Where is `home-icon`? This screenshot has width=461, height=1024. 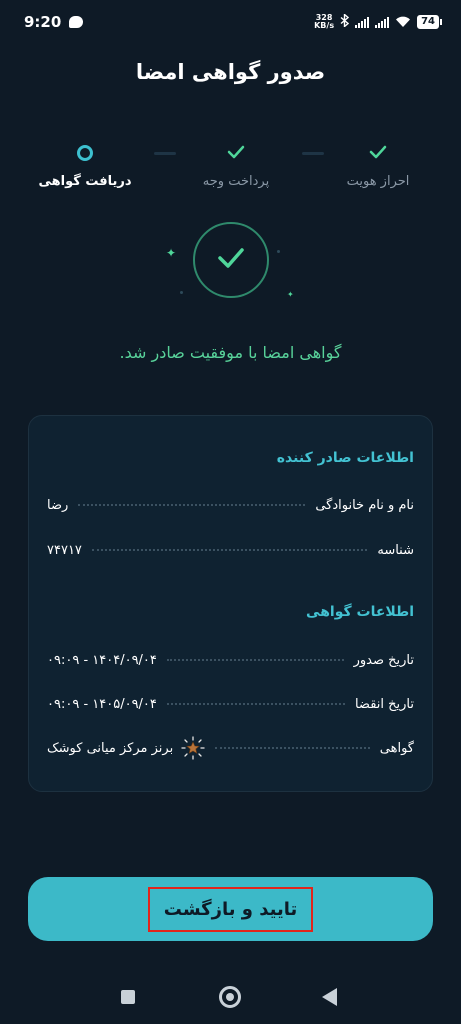 home-icon is located at coordinates (230, 997).